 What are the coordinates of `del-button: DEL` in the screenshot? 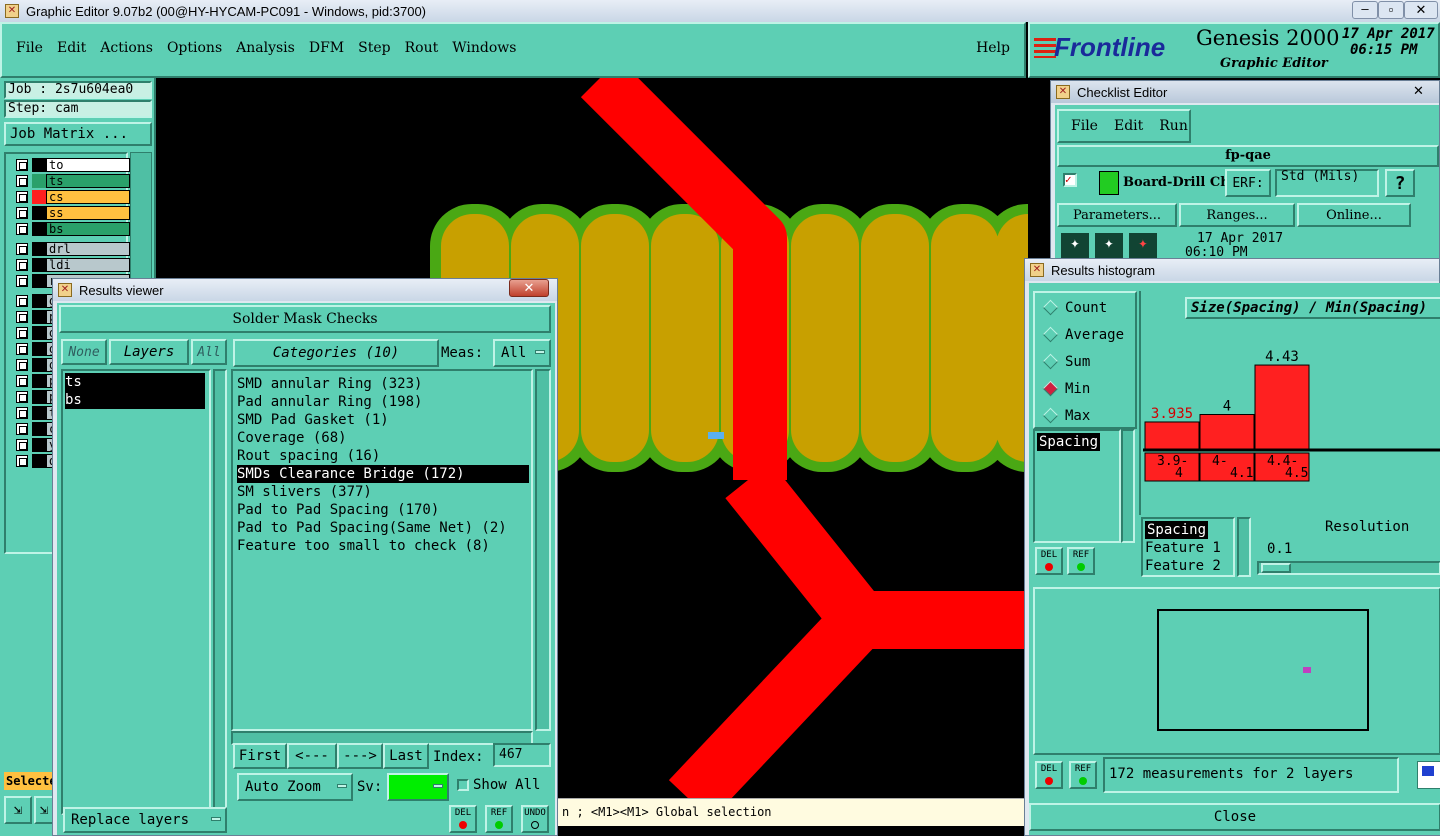 It's located at (463, 819).